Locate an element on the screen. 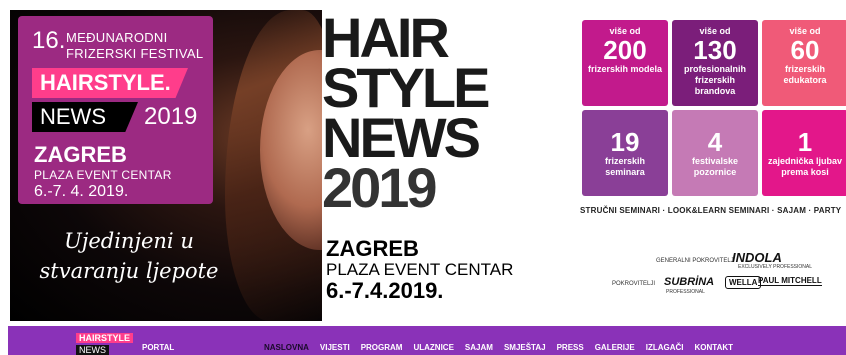  stat-number: 200 is located at coordinates (625, 50).